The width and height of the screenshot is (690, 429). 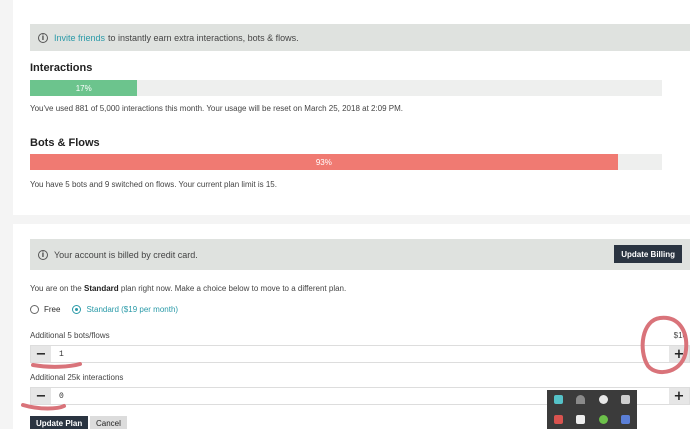 I want to click on billing-notice-text: Your account is billed by credit card., so click(x=126, y=254).